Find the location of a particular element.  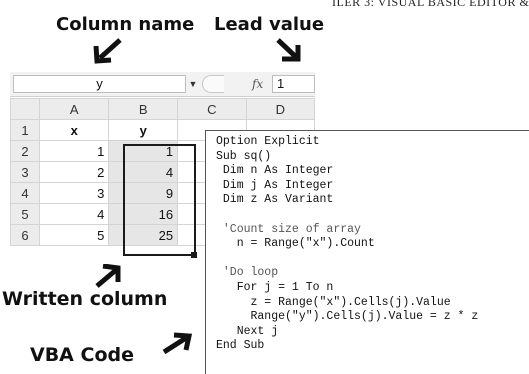

name-box: y is located at coordinates (99, 84).